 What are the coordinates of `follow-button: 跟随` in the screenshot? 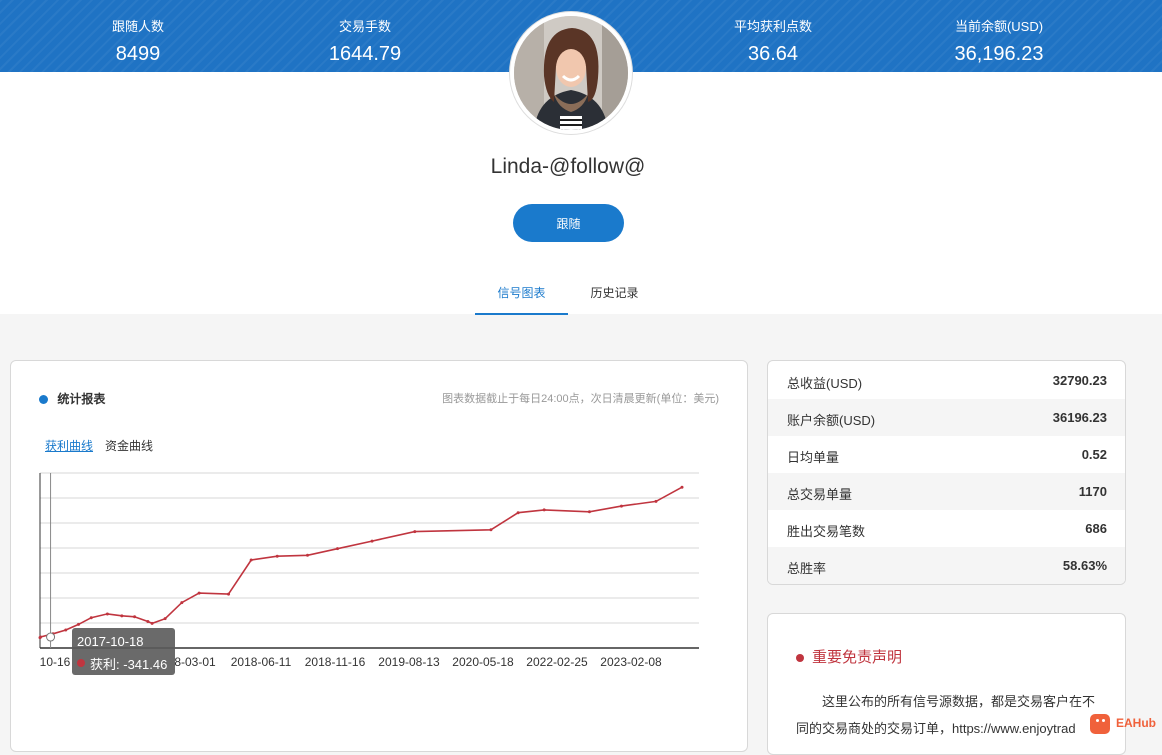 It's located at (568, 223).